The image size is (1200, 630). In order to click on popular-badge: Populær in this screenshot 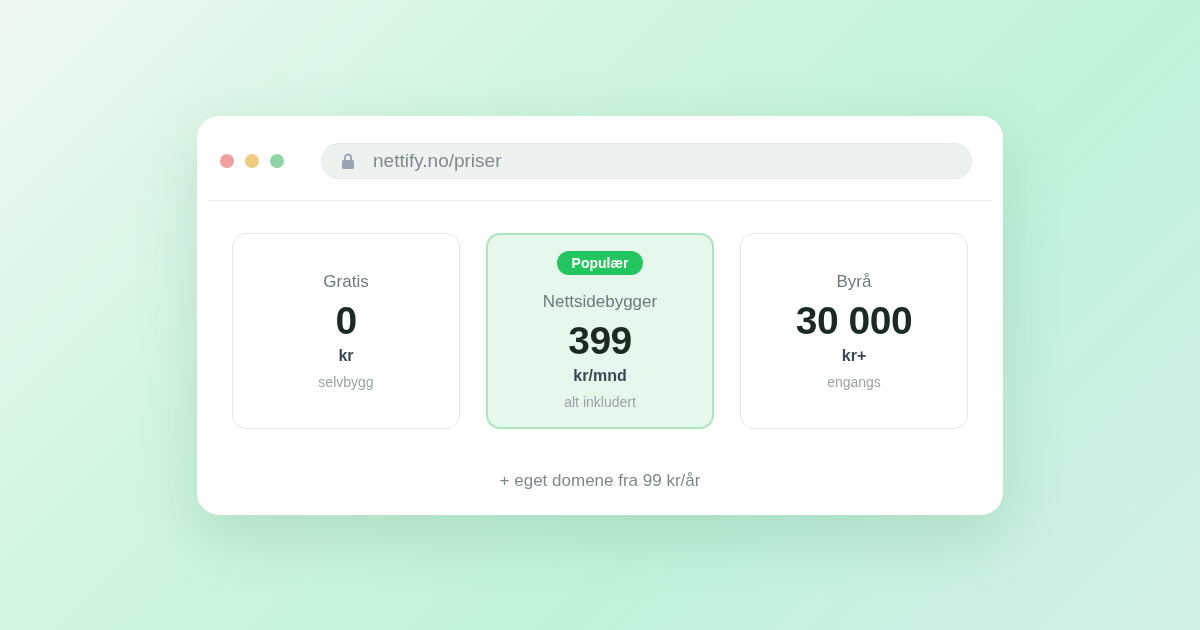, I will do `click(600, 262)`.